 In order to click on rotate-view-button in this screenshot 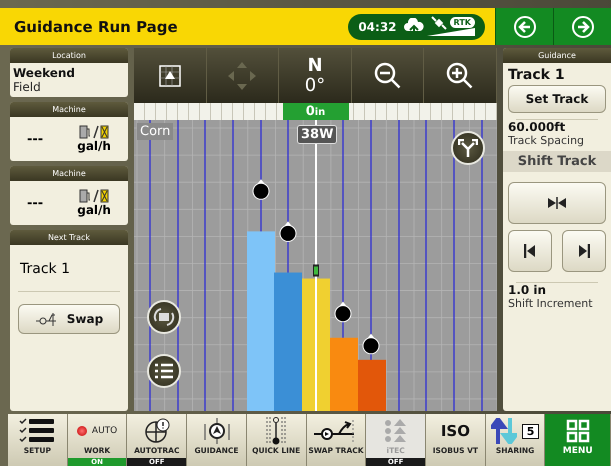, I will do `click(164, 317)`.